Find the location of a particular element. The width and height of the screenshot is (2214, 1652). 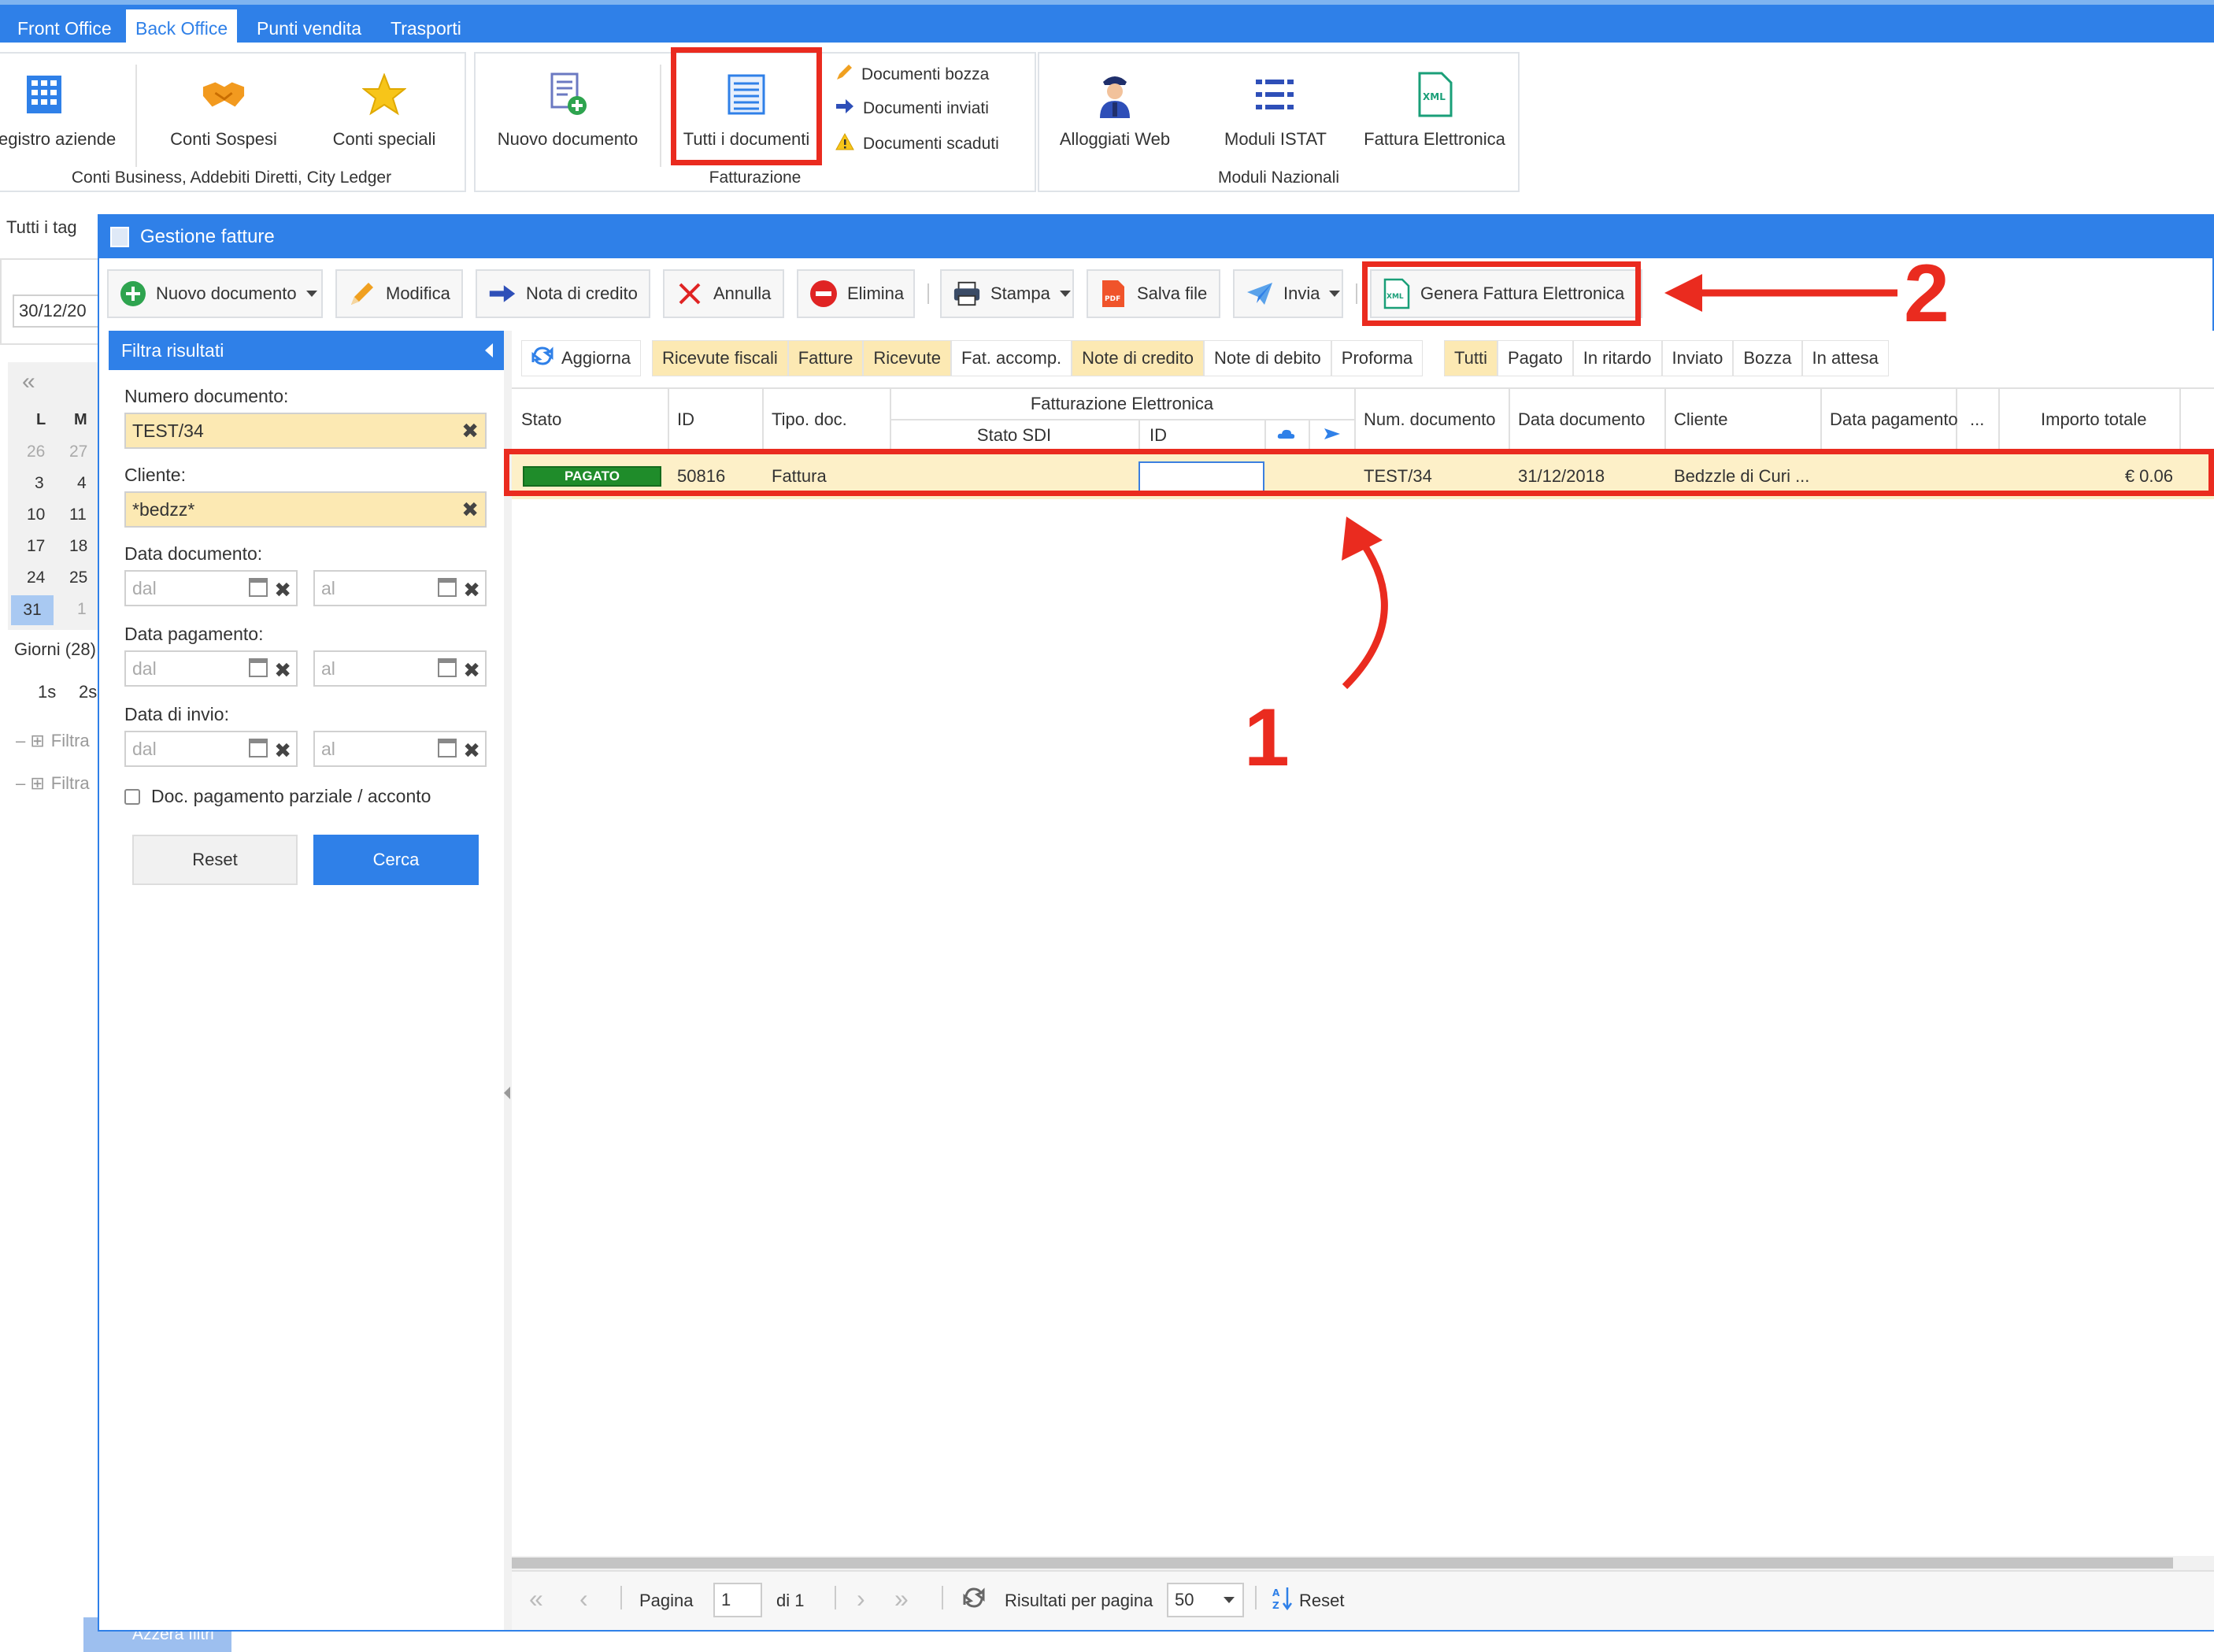

partial-payment-checkbox is located at coordinates (132, 796).